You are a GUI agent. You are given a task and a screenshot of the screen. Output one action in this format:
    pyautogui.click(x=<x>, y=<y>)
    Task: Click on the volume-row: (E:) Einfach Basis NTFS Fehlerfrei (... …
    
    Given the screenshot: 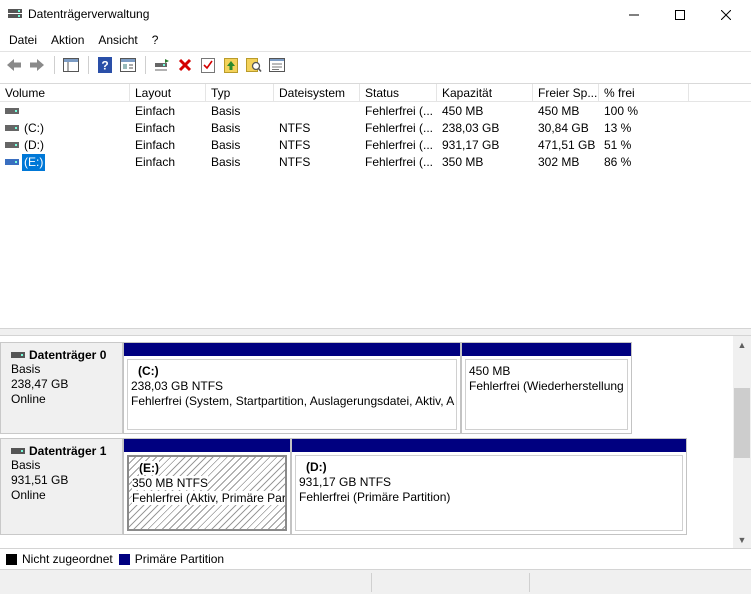 What is the action you would take?
    pyautogui.click(x=375, y=162)
    